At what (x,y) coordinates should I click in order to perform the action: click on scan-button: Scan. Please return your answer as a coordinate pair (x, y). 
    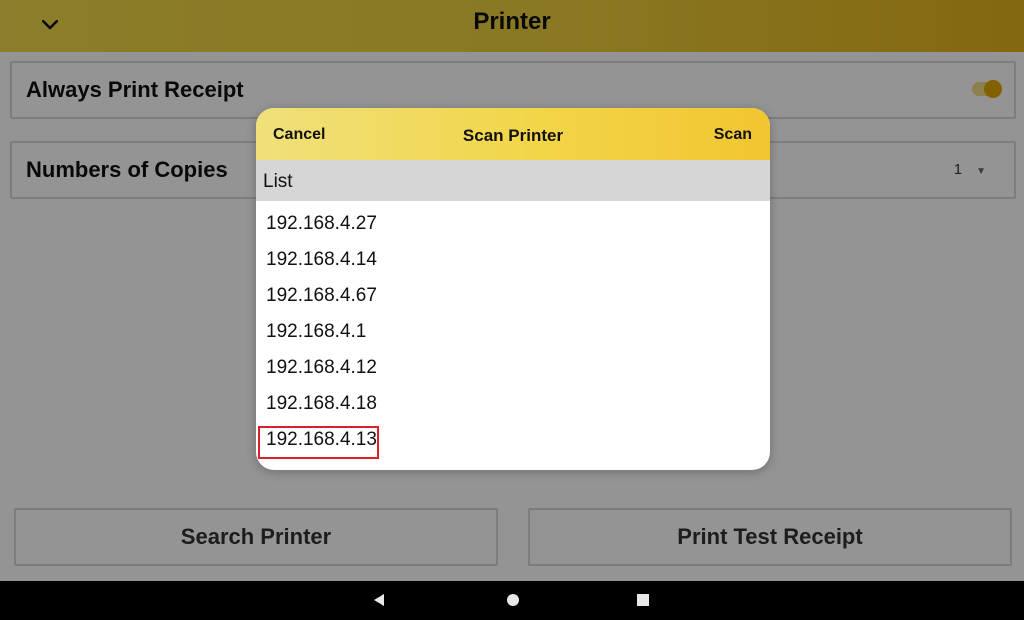
    Looking at the image, I should click on (733, 135).